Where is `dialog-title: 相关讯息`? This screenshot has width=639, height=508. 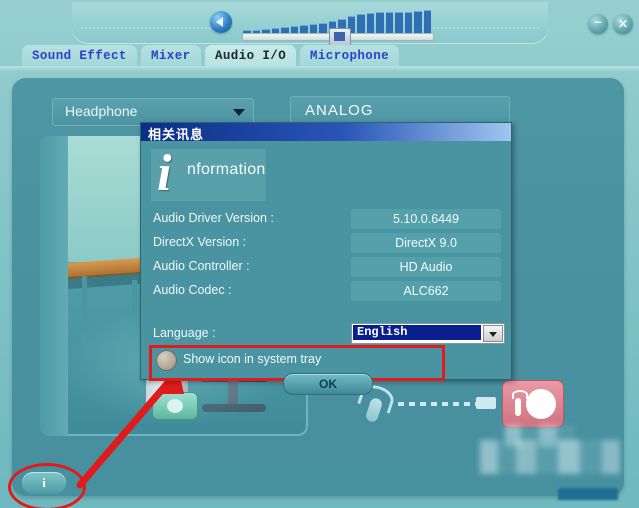
dialog-title: 相关讯息 is located at coordinates (176, 135).